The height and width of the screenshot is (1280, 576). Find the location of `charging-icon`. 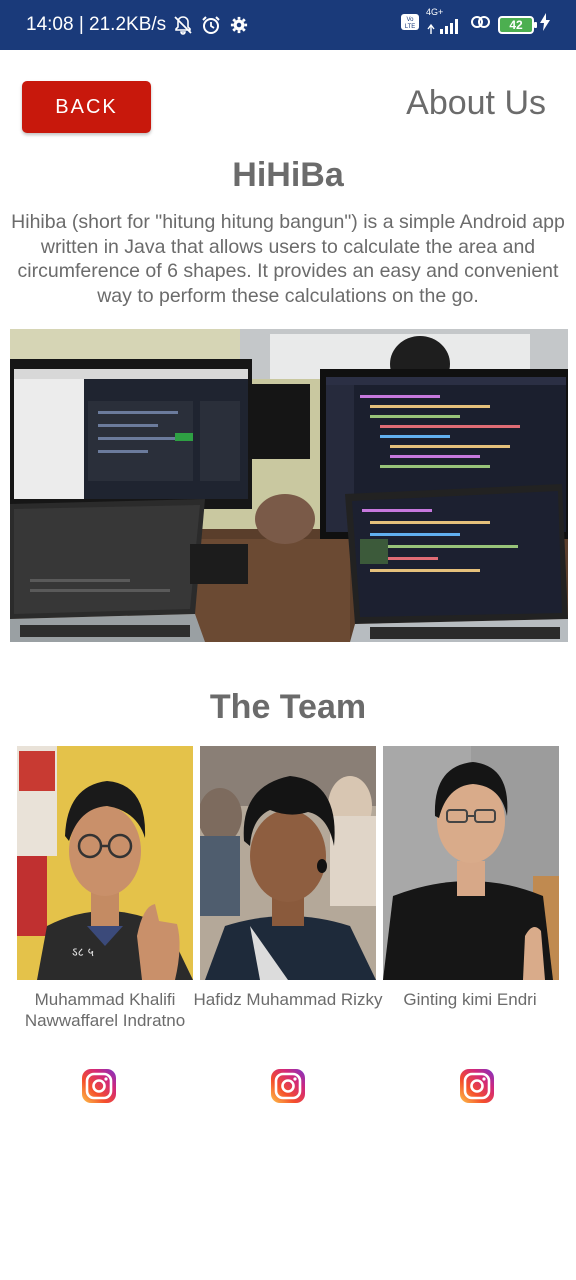

charging-icon is located at coordinates (545, 25).